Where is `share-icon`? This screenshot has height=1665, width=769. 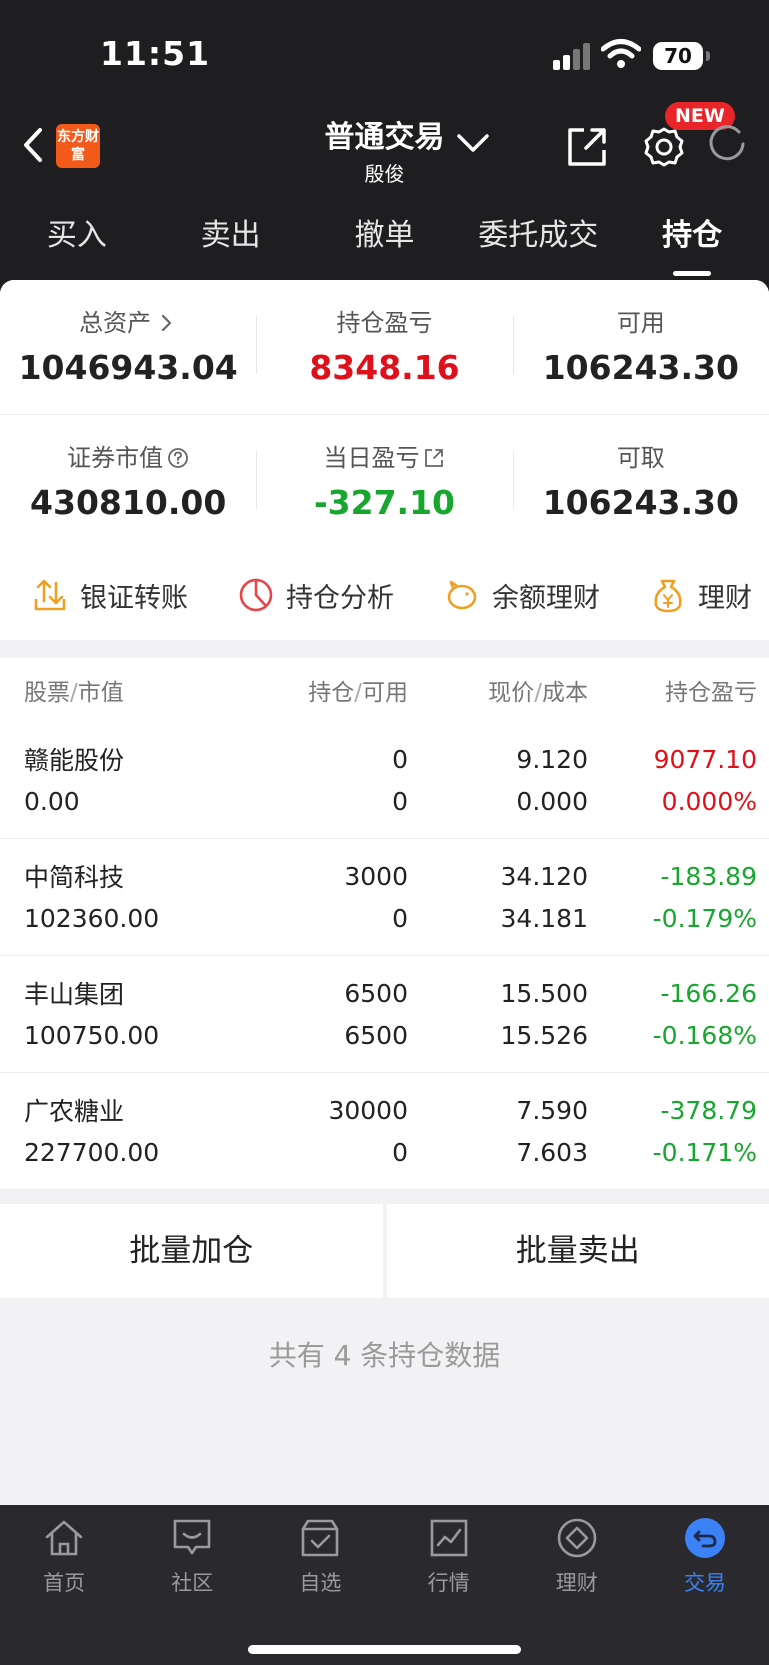 share-icon is located at coordinates (587, 147).